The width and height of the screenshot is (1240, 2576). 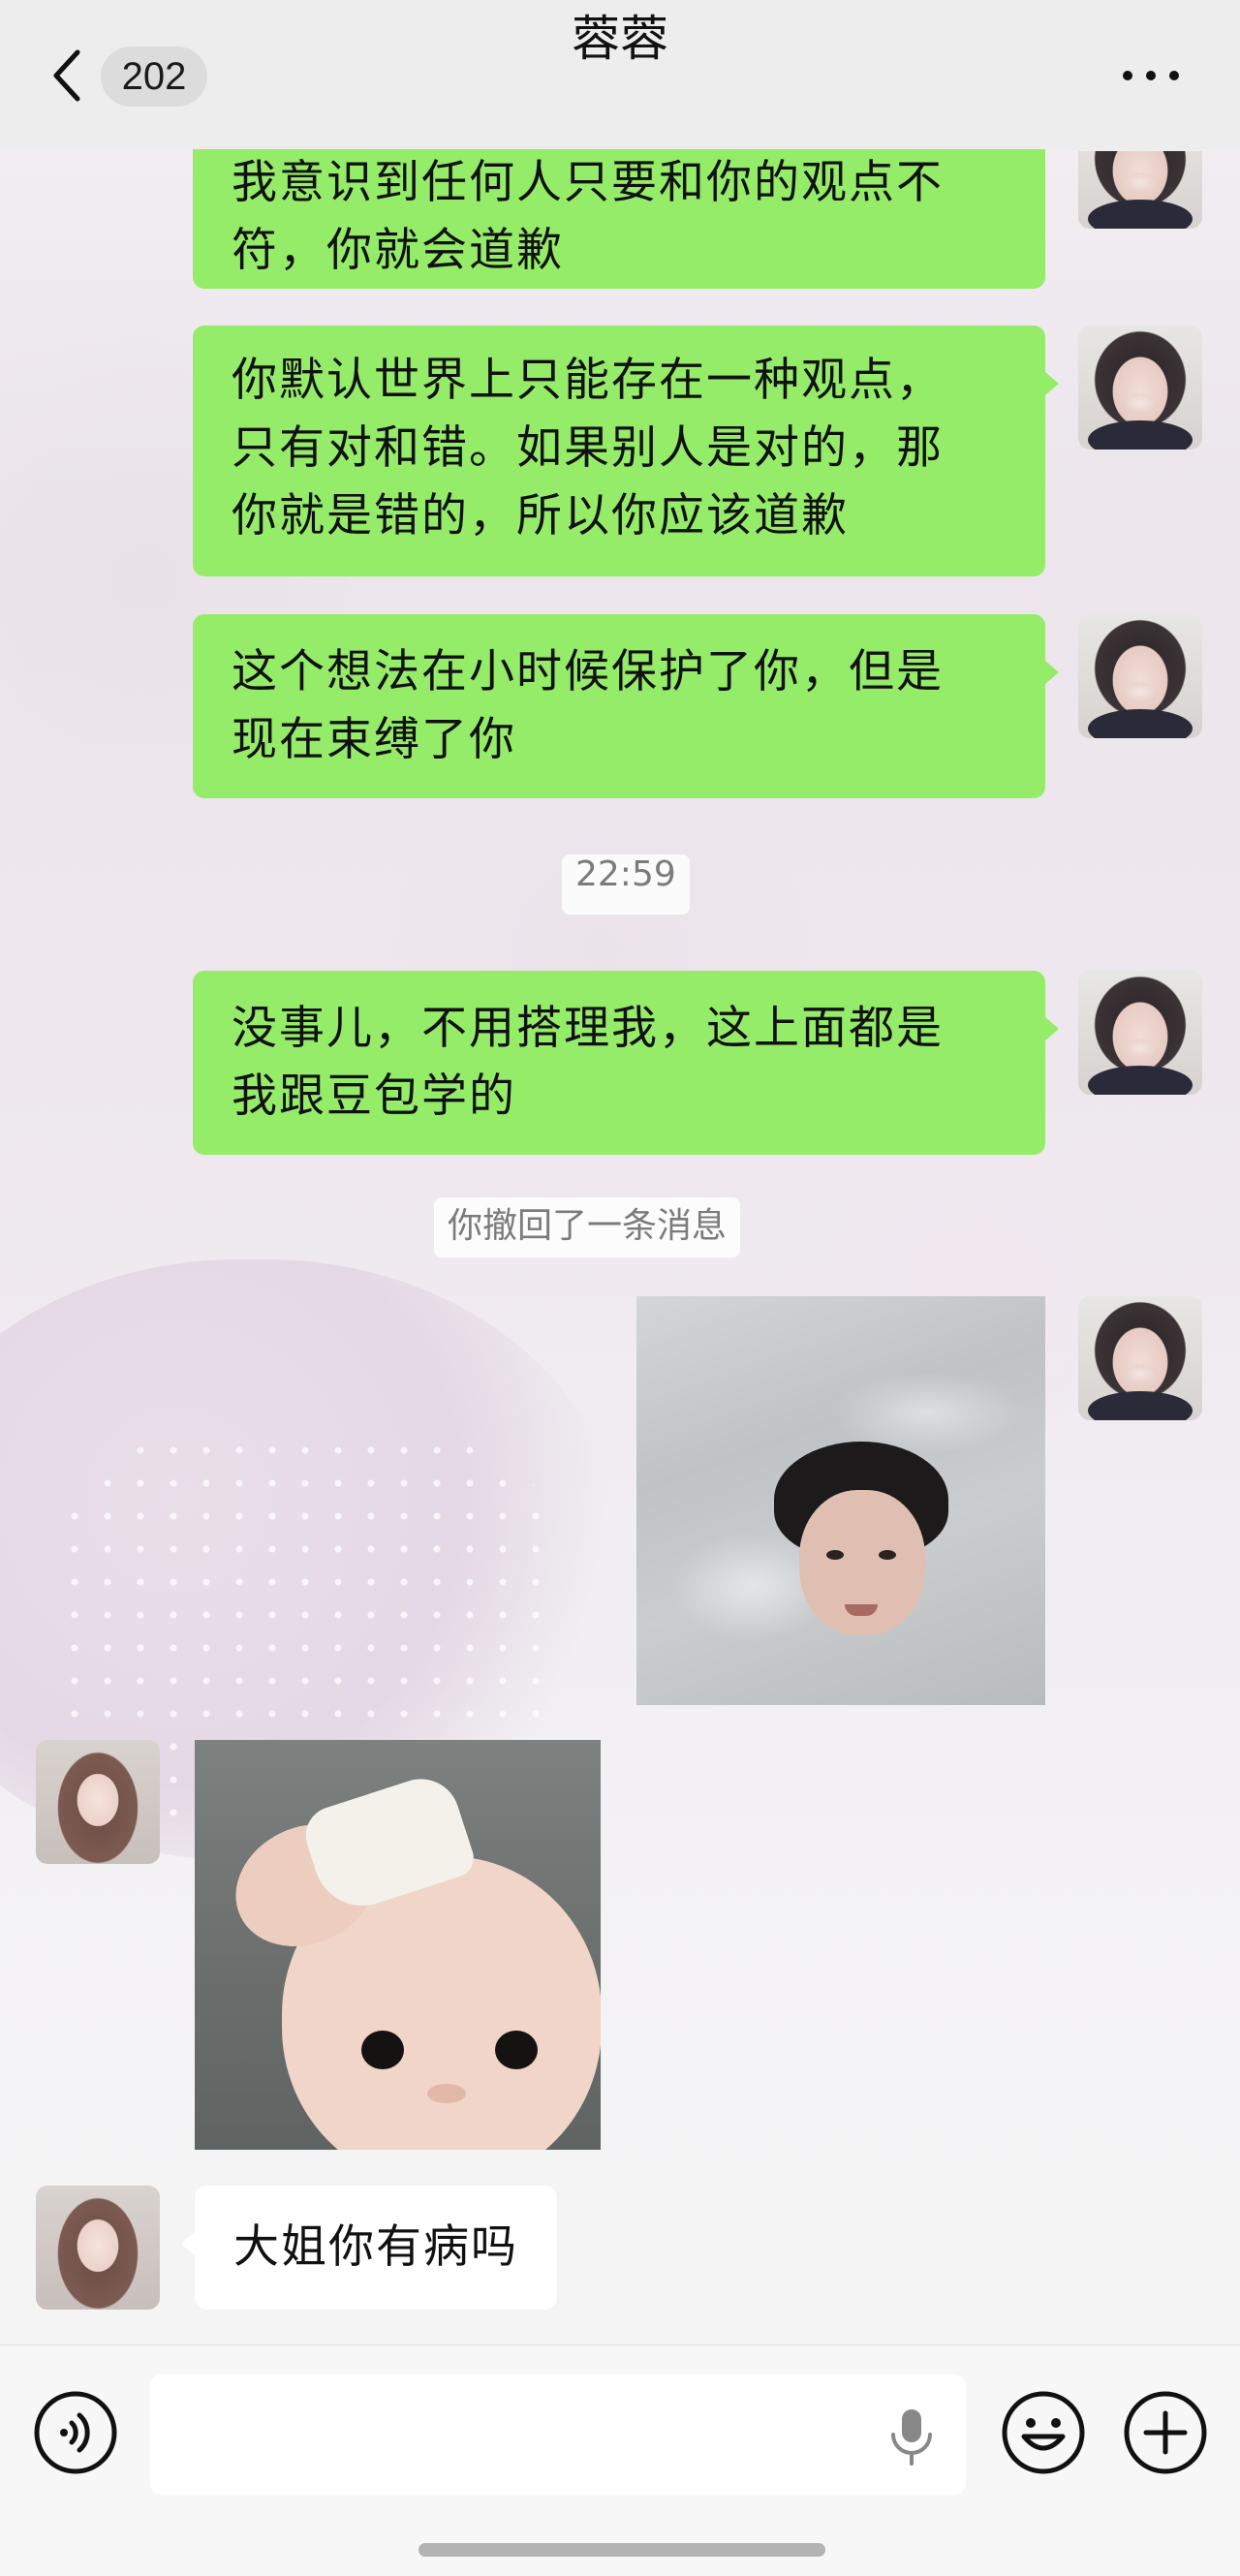 I want to click on chevron-left-icon, so click(x=67, y=76).